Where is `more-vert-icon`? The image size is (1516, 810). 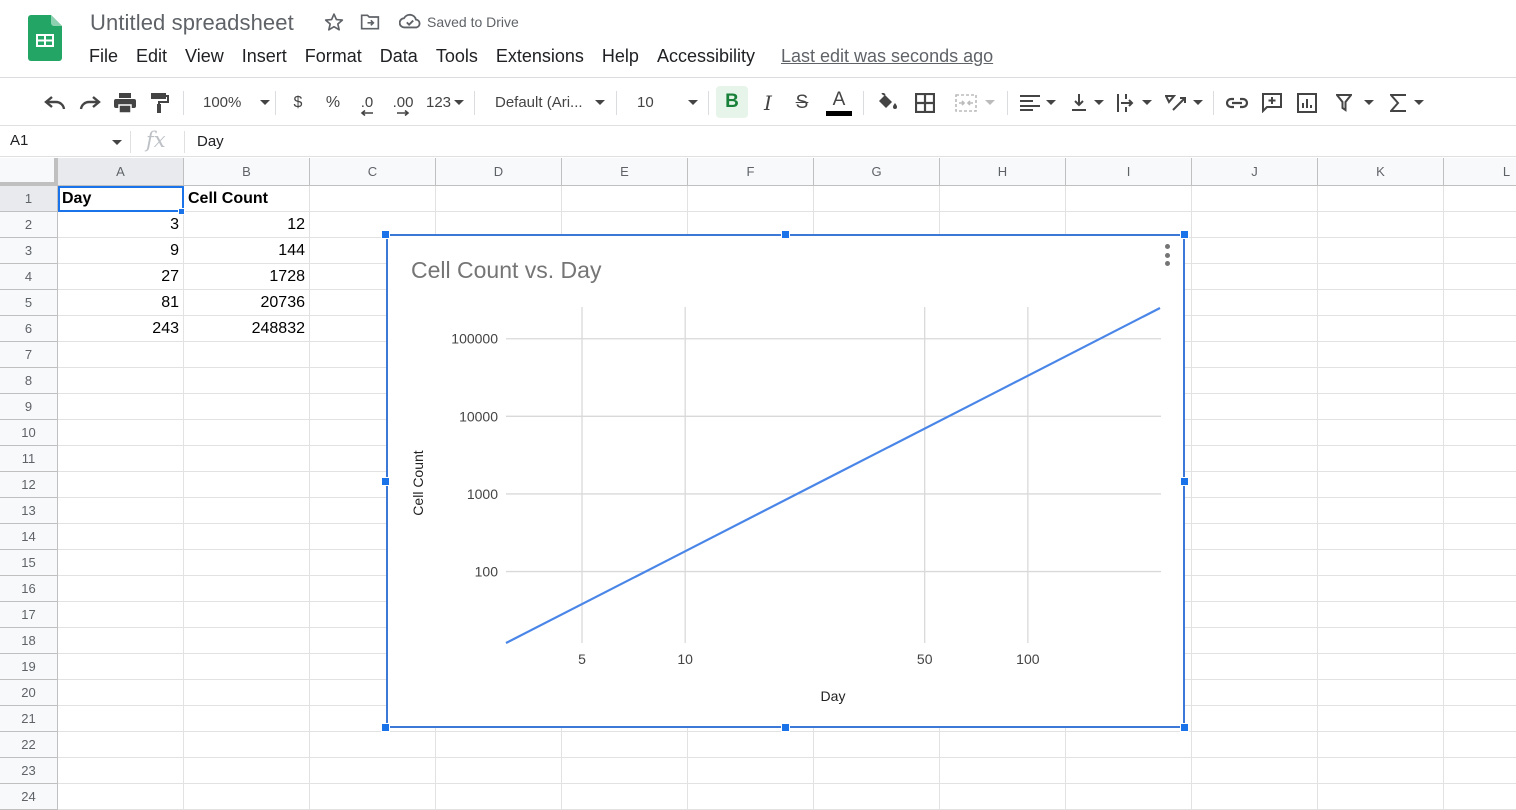
more-vert-icon is located at coordinates (1167, 246).